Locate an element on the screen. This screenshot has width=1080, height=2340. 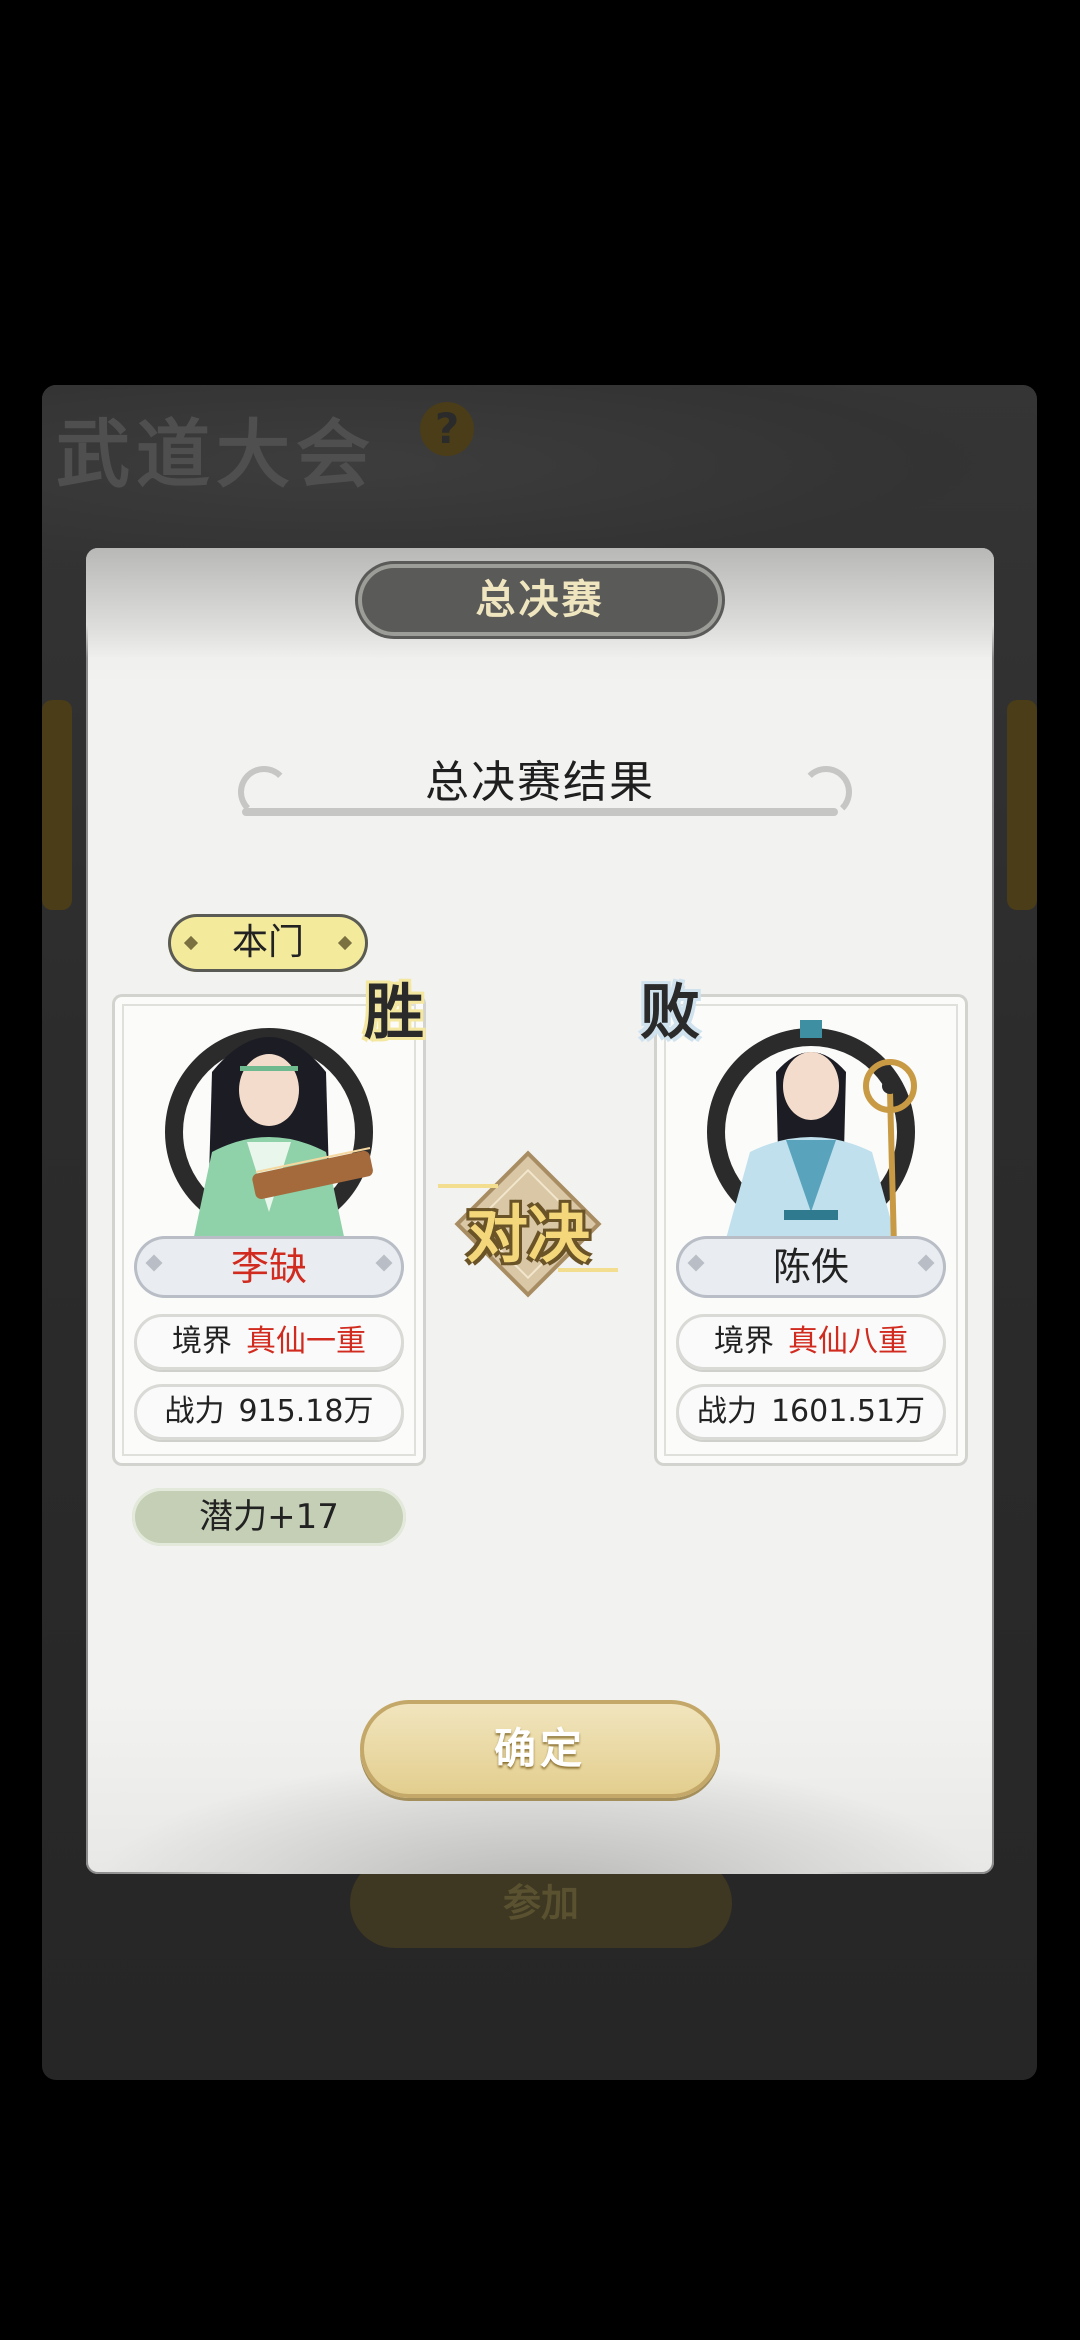
background-left-accent is located at coordinates (57, 805).